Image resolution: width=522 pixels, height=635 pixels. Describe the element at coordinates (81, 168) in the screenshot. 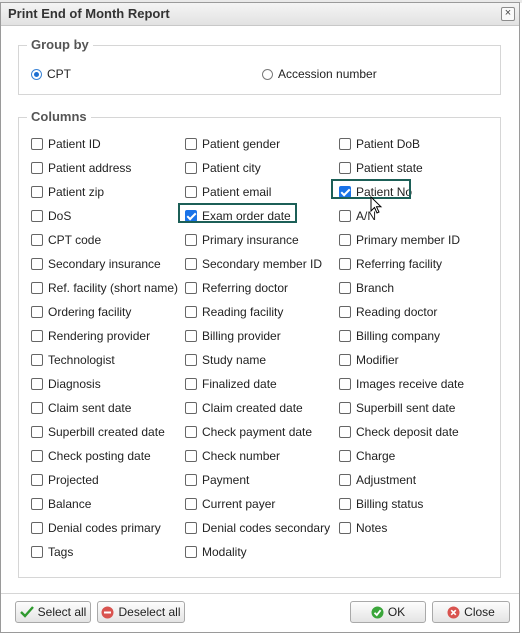

I see `checkbox-patient-address: Patient address` at that location.